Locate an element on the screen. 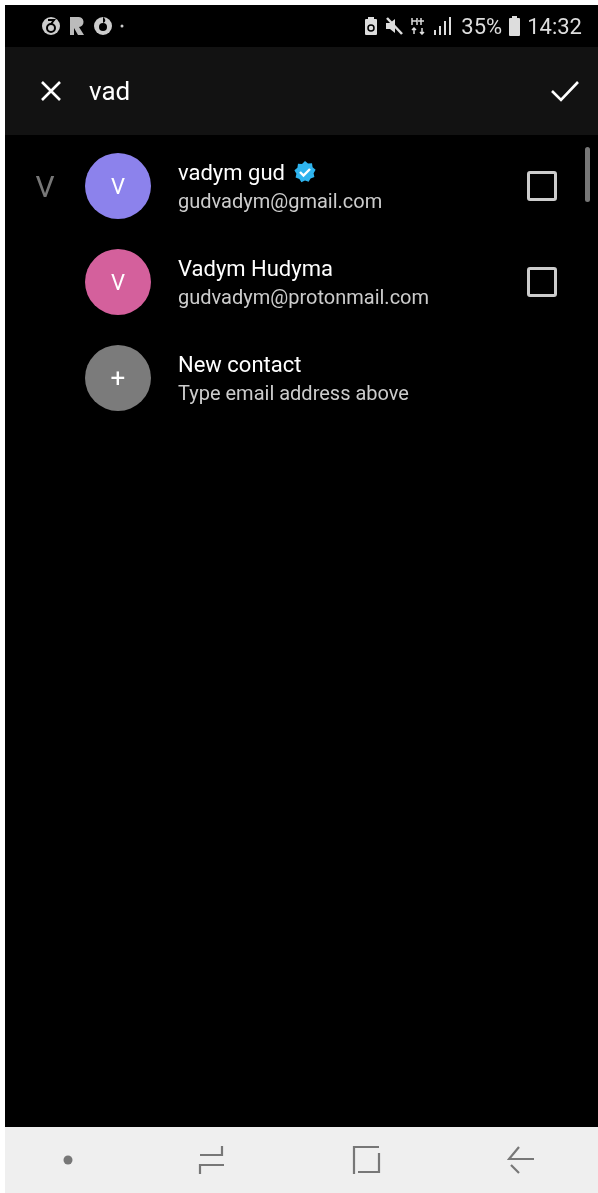 The image size is (598, 1193). scrollbar is located at coordinates (587, 174).